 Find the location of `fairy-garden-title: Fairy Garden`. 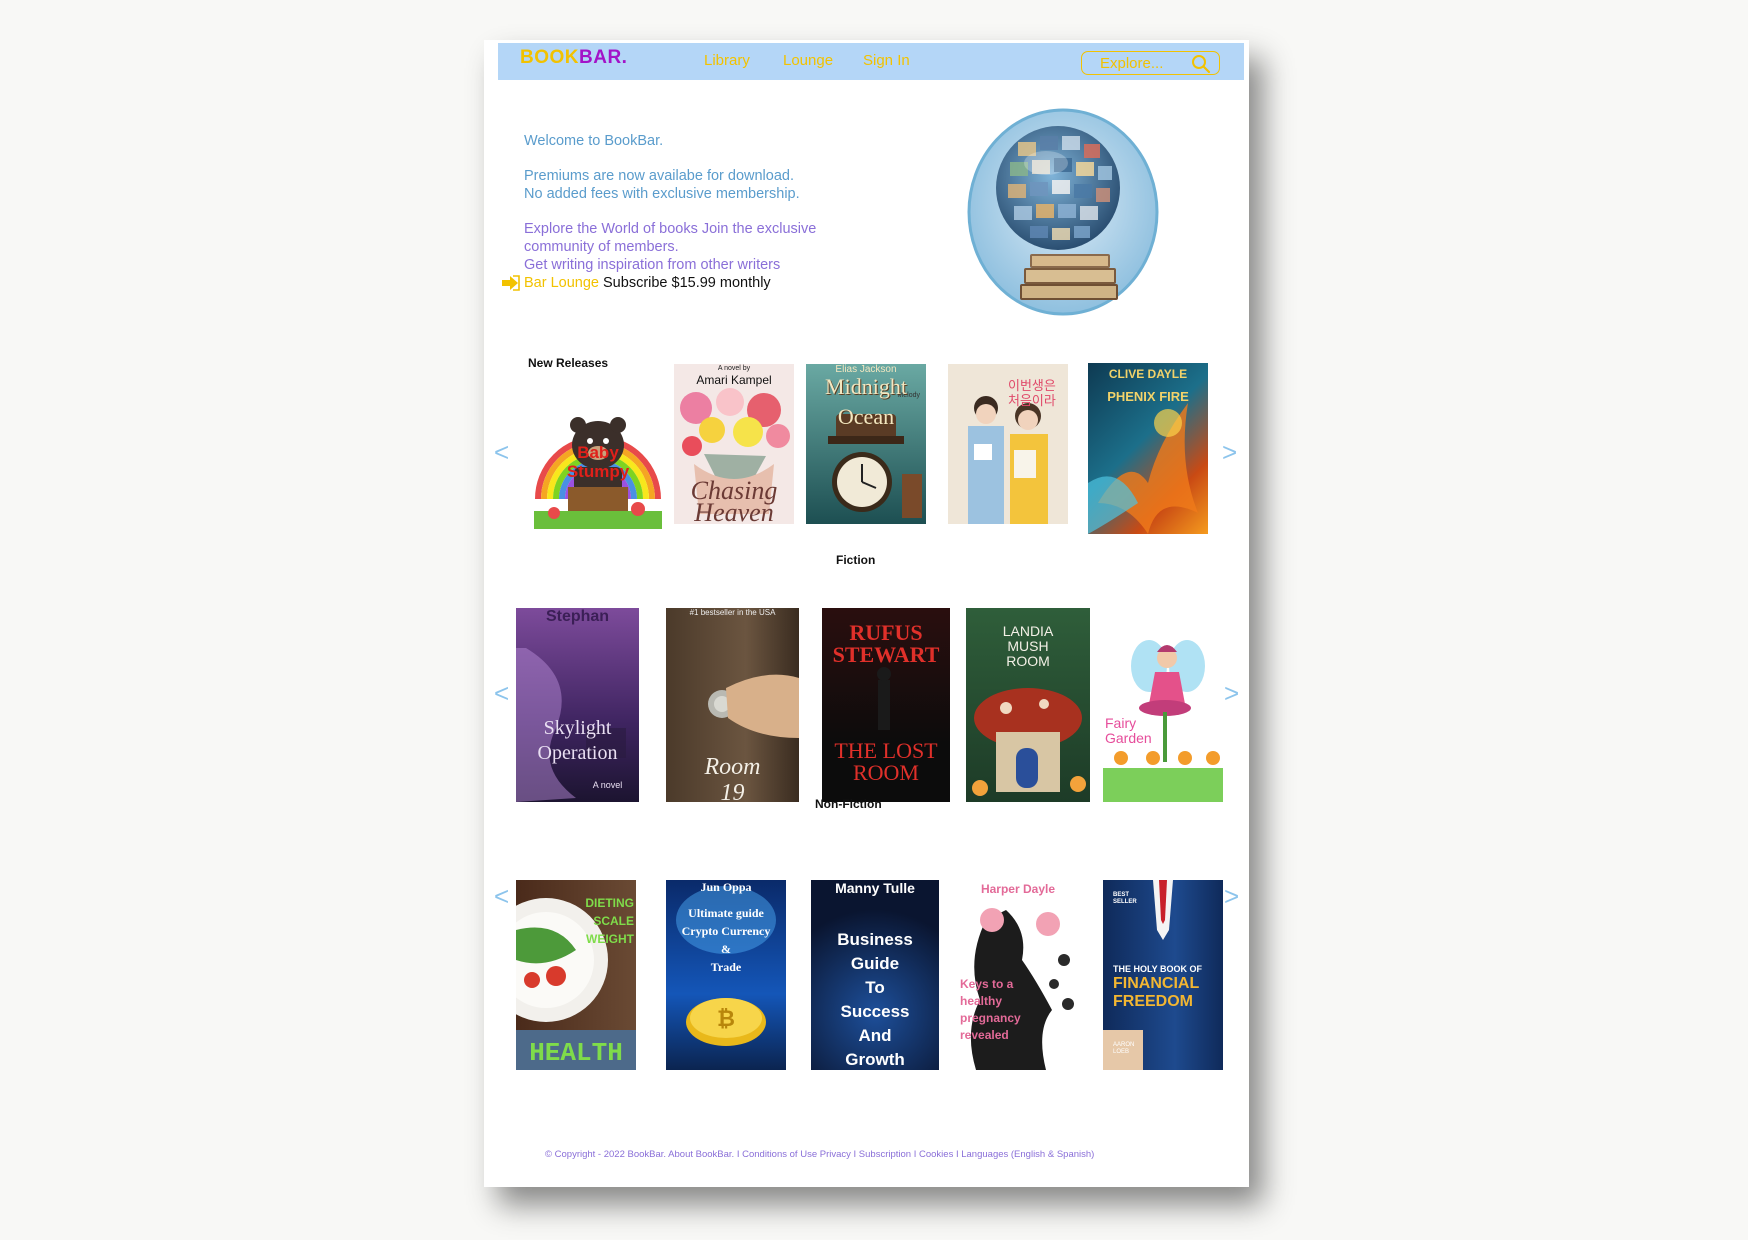

fairy-garden-title: Fairy Garden is located at coordinates (1128, 731).